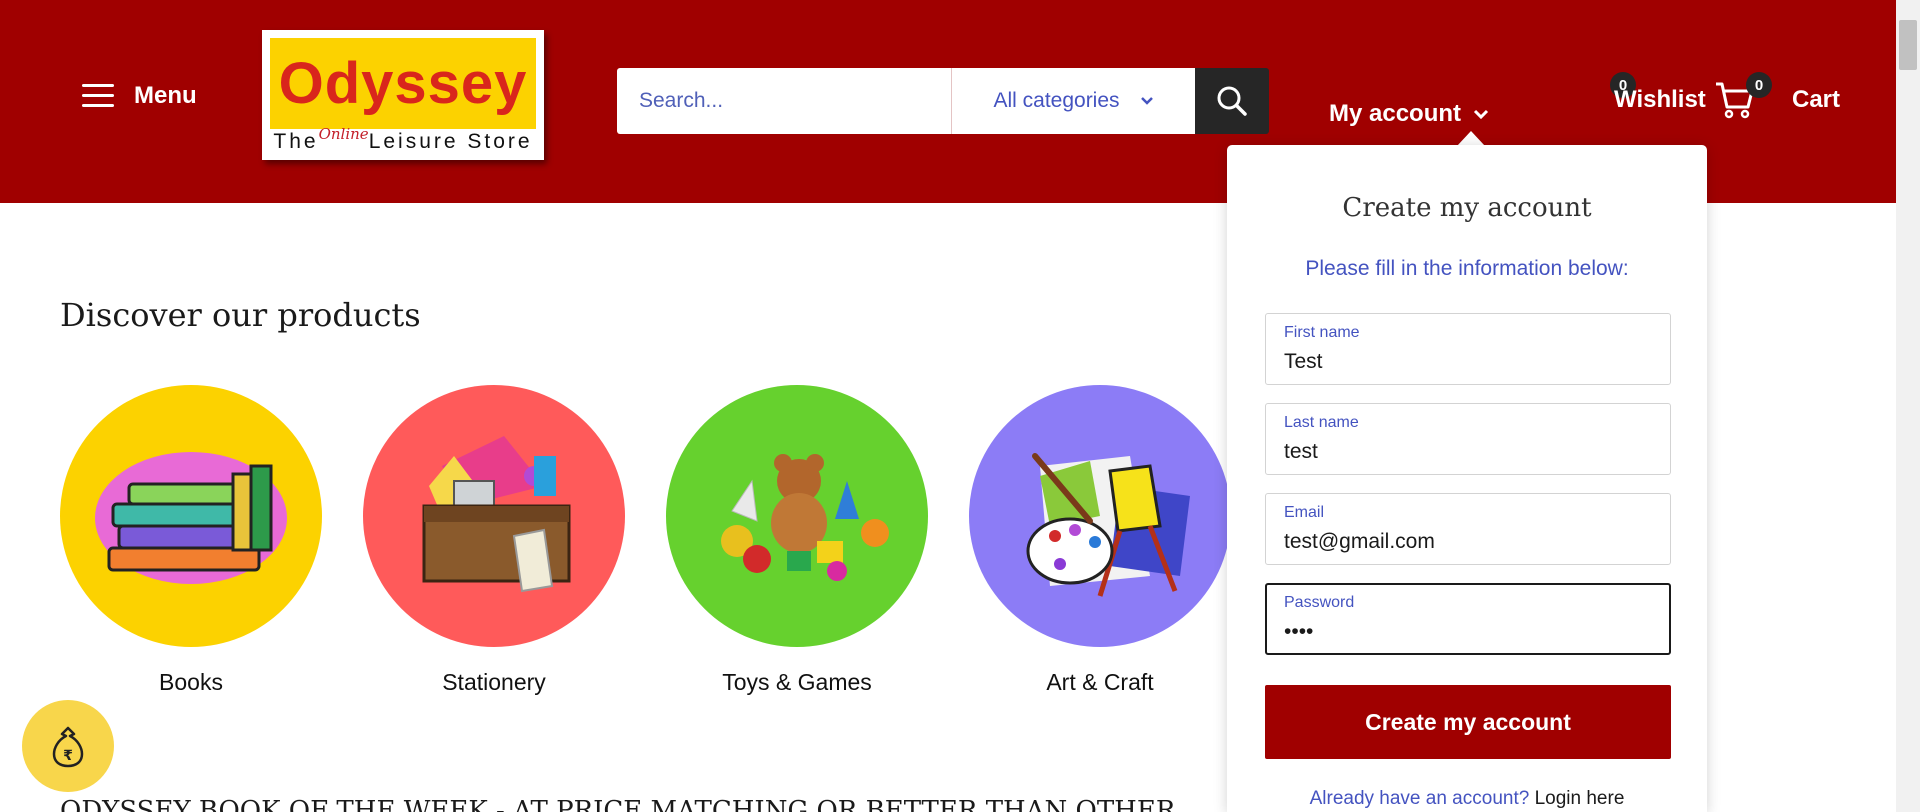  What do you see at coordinates (1100, 682) in the screenshot?
I see `category-label: Art & Craft` at bounding box center [1100, 682].